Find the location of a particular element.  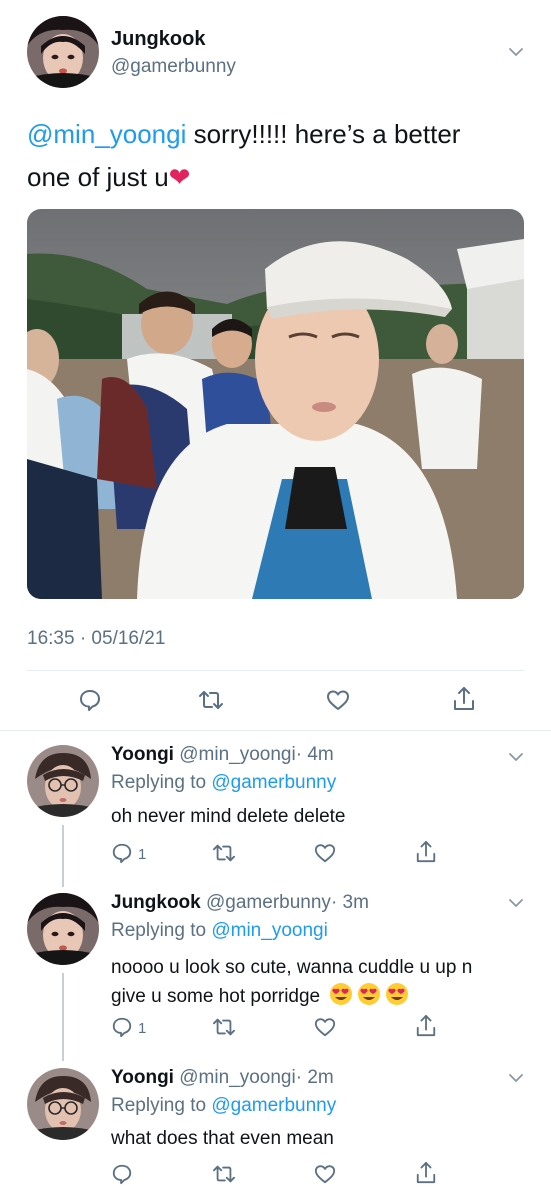

replying-to: Replying to @min_yoongi is located at coordinates (219, 931).